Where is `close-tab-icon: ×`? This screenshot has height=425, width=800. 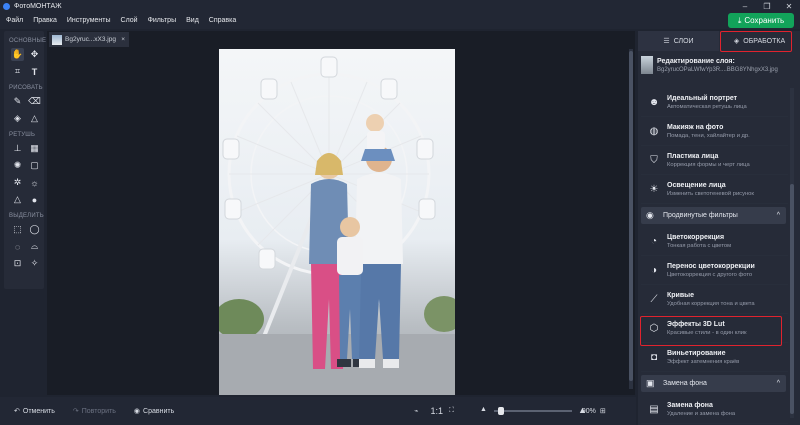 close-tab-icon: × is located at coordinates (123, 39).